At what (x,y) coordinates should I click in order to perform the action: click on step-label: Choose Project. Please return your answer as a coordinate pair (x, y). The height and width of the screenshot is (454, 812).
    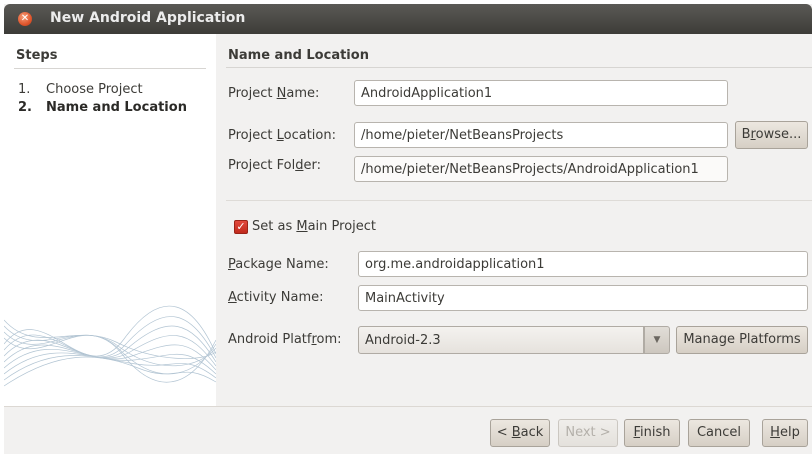
    Looking at the image, I should click on (94, 89).